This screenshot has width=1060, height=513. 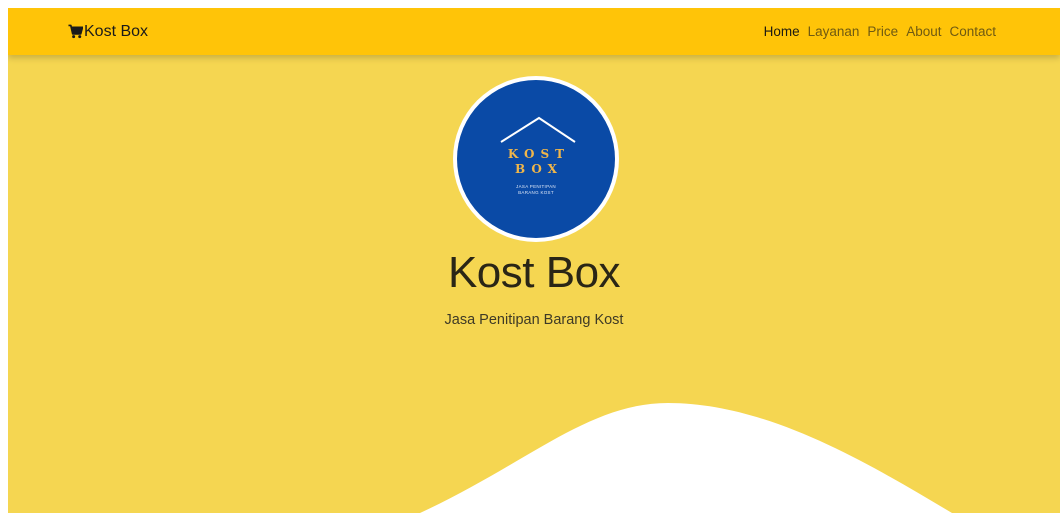 I want to click on logo-word-box: BOX, so click(x=539, y=169).